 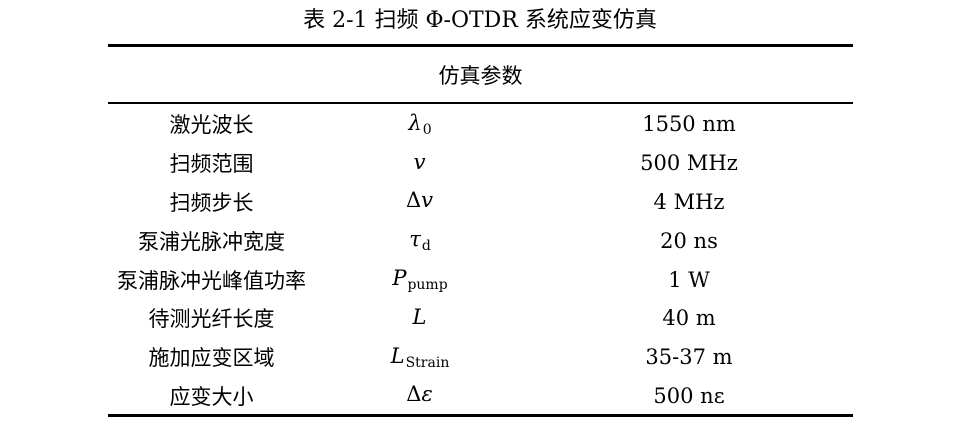 I want to click on param-name: 激光波长, so click(x=211, y=125).